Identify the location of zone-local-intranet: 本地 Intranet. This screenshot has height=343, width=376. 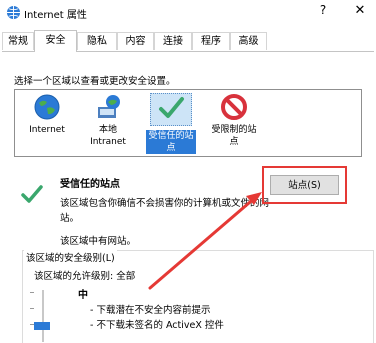
(108, 120).